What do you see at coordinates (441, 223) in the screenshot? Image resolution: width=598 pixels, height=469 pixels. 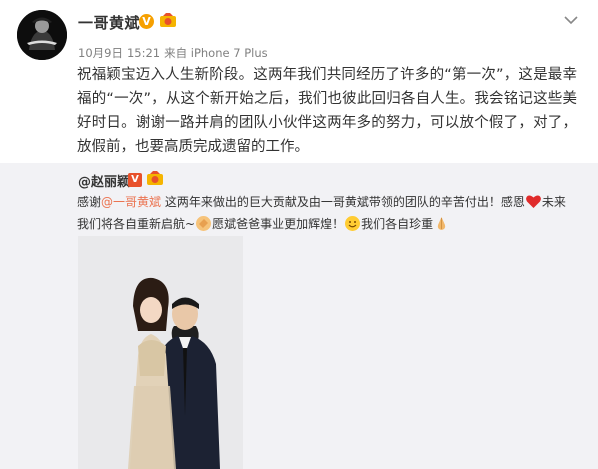 I see `pray-icon` at bounding box center [441, 223].